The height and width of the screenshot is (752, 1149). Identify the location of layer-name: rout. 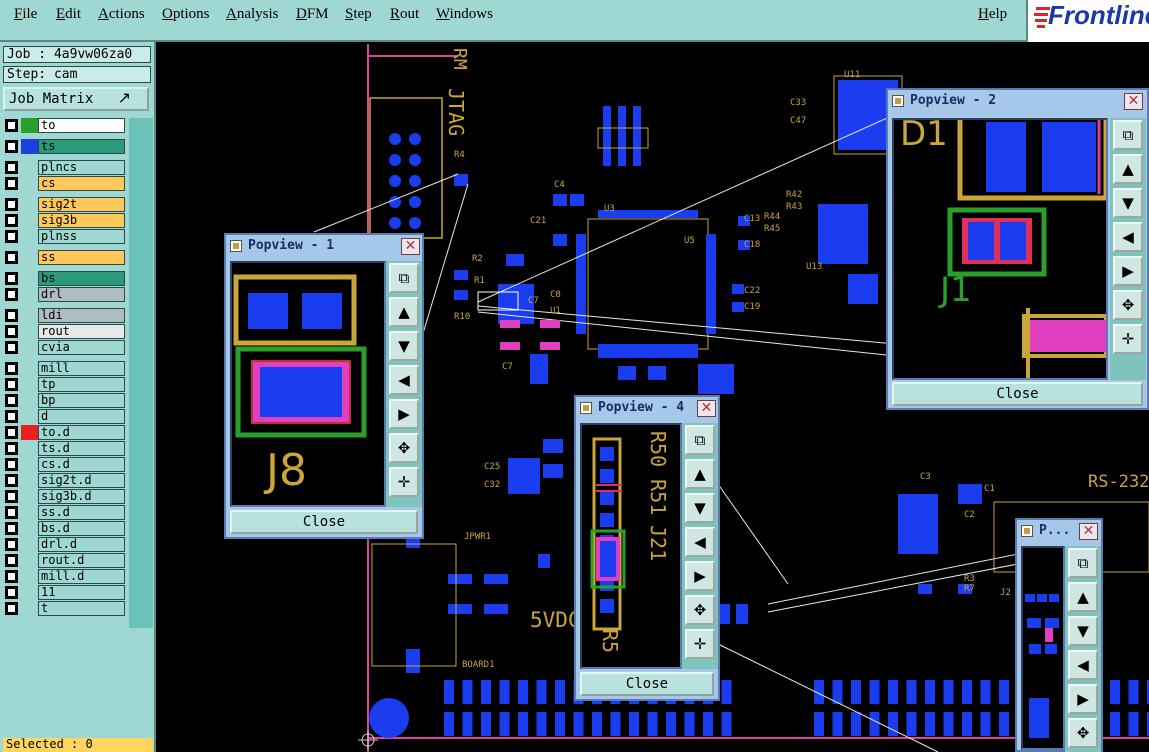
(81, 331).